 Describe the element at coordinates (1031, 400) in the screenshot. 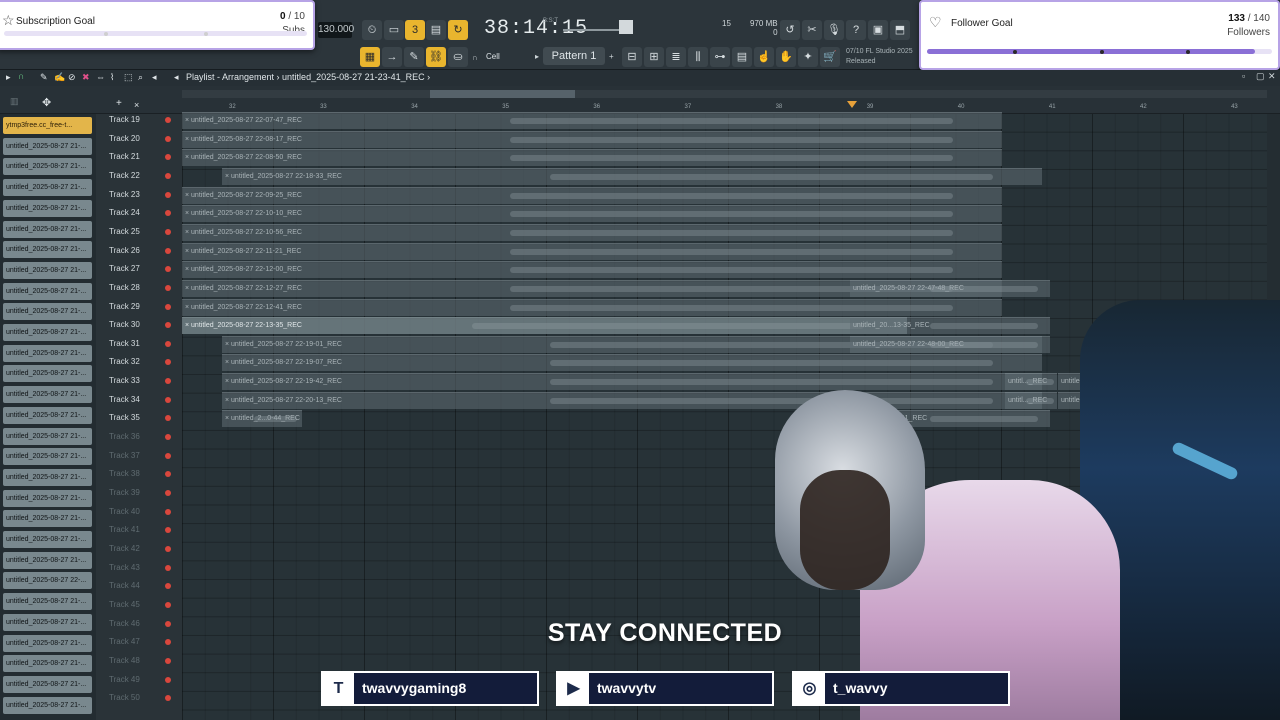

I see `audio-clip: untitl..._REC` at that location.